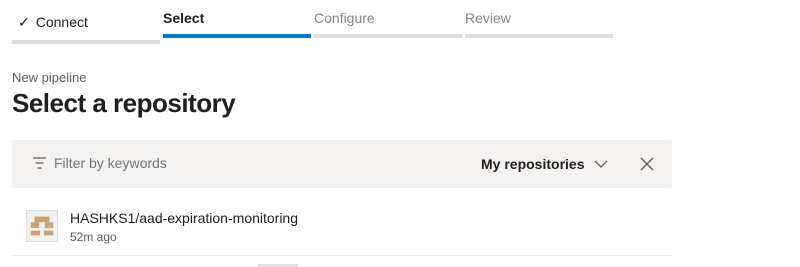 The image size is (800, 267). I want to click on repo-avatar, so click(42, 226).